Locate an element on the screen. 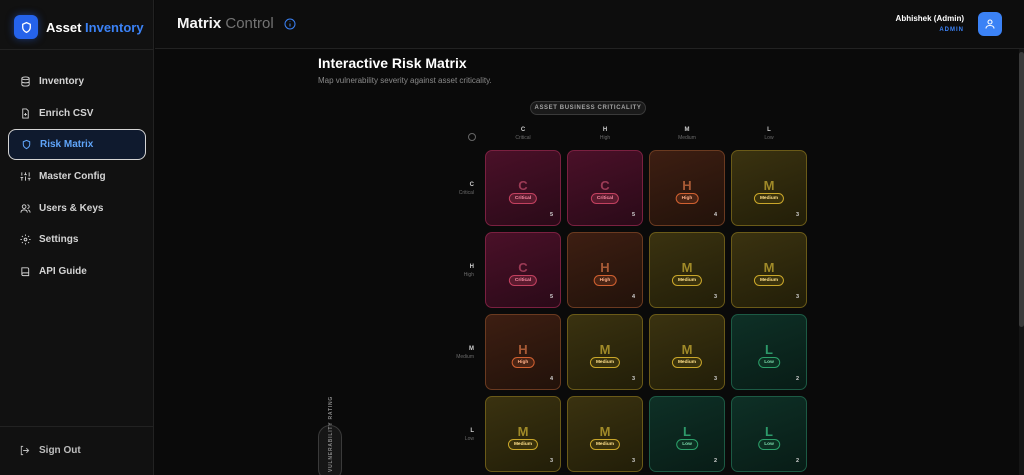 This screenshot has height=475, width=1024. row-header-high: H High is located at coordinates (457, 271).